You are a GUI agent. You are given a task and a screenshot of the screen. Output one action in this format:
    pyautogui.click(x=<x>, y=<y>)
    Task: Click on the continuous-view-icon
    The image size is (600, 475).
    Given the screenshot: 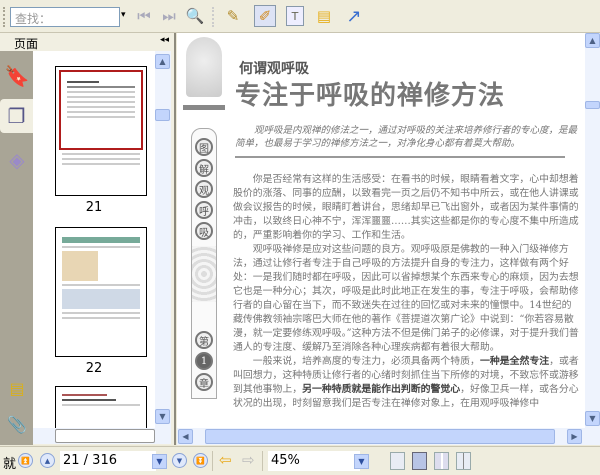 What is the action you would take?
    pyautogui.click(x=419, y=461)
    